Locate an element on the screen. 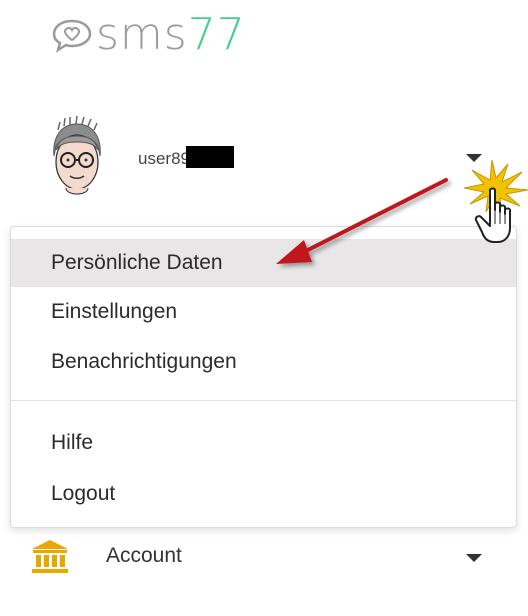 The width and height of the screenshot is (528, 616). logo: sms77 is located at coordinates (148, 35).